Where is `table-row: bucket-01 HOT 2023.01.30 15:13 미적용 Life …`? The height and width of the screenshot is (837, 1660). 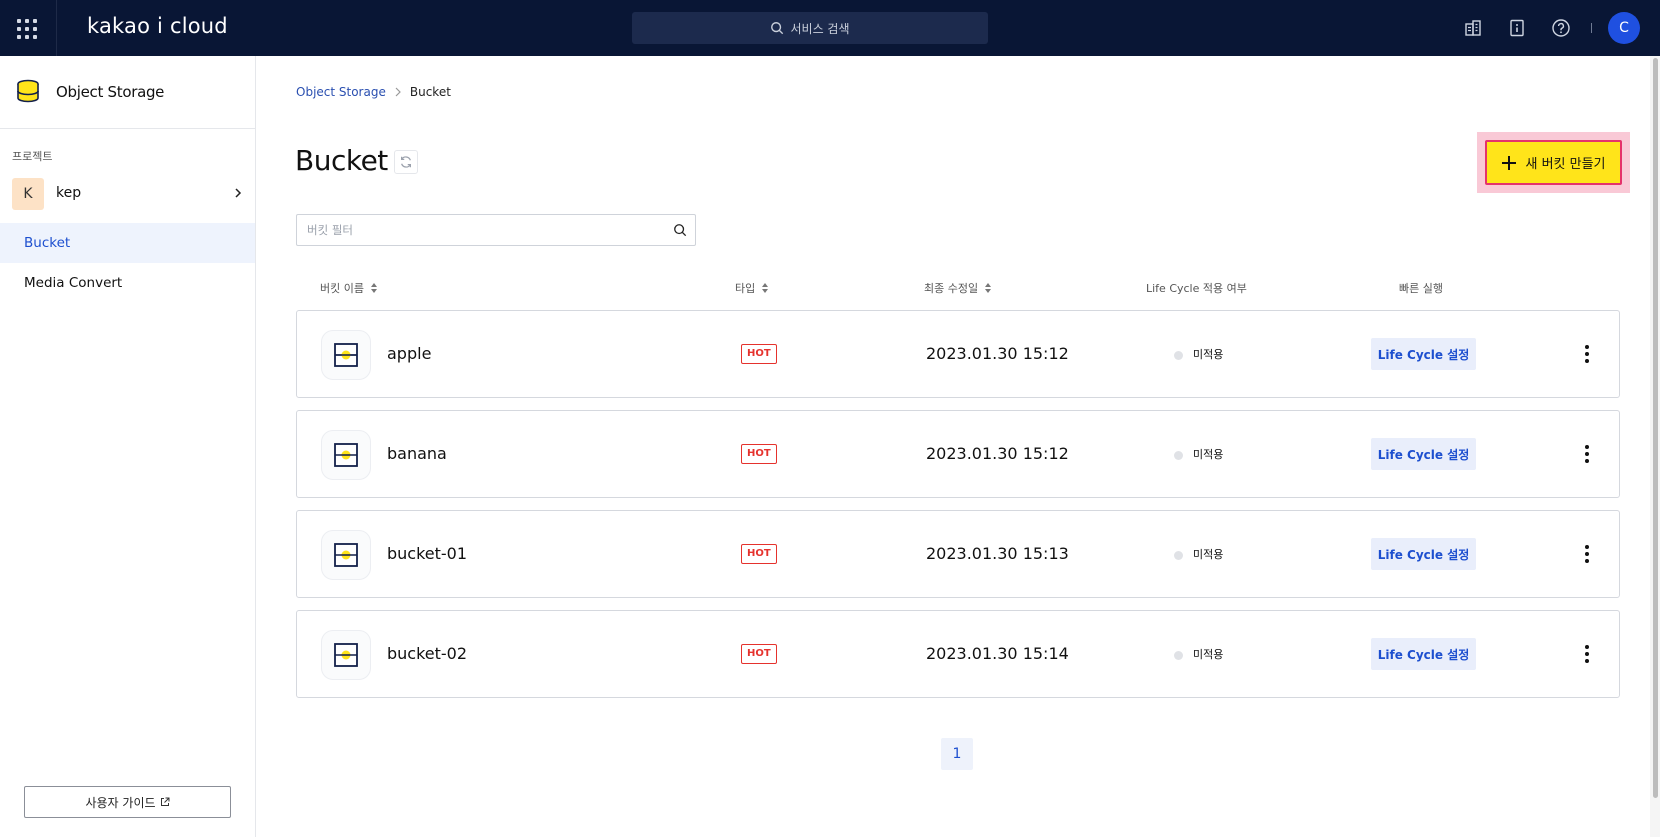 table-row: bucket-01 HOT 2023.01.30 15:13 미적용 Life … is located at coordinates (958, 554).